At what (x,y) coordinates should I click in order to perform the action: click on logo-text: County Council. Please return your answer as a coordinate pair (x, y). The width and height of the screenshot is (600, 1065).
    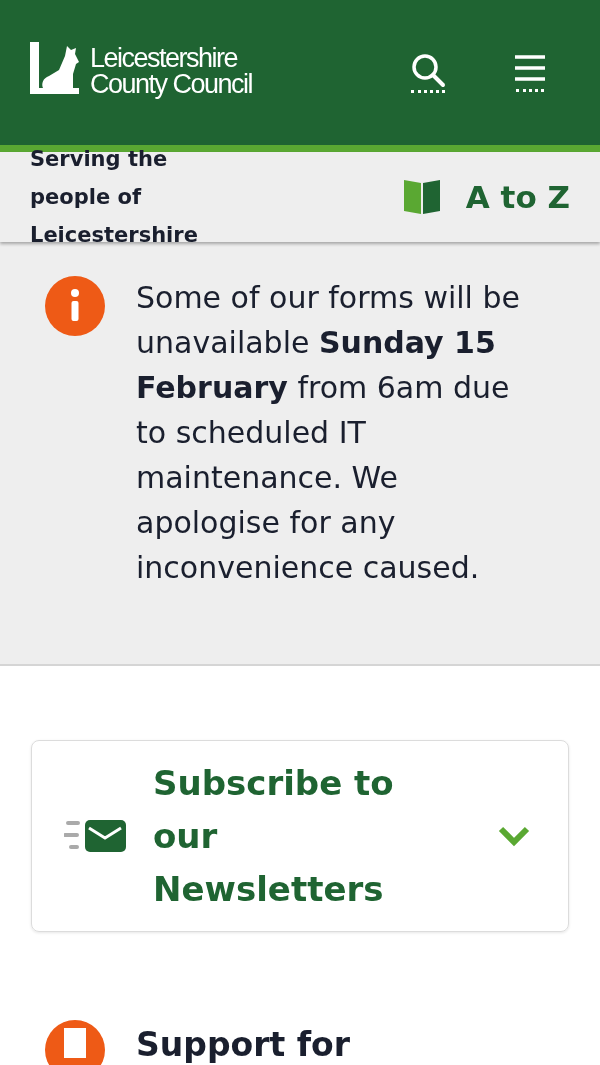
    Looking at the image, I should click on (171, 83).